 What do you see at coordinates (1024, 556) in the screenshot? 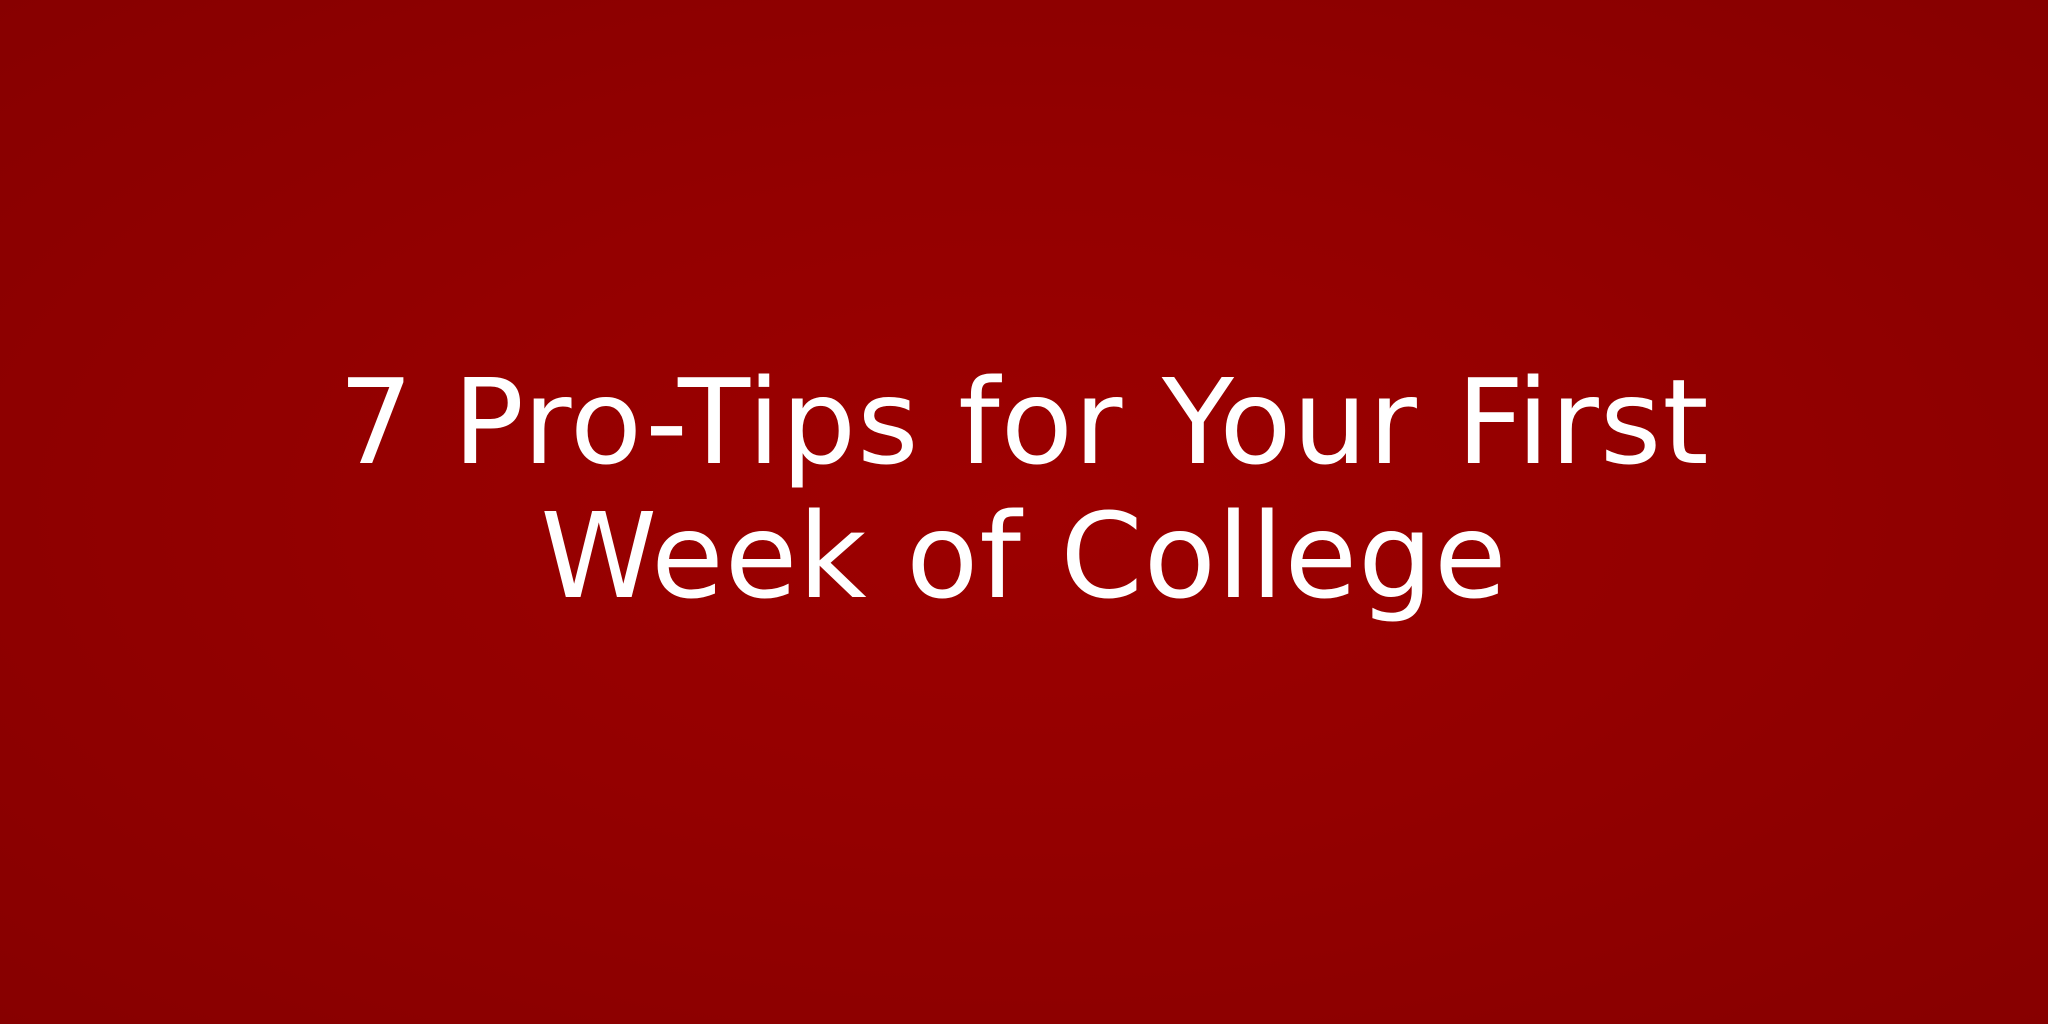
I see `headline-line-2: Week of College` at bounding box center [1024, 556].